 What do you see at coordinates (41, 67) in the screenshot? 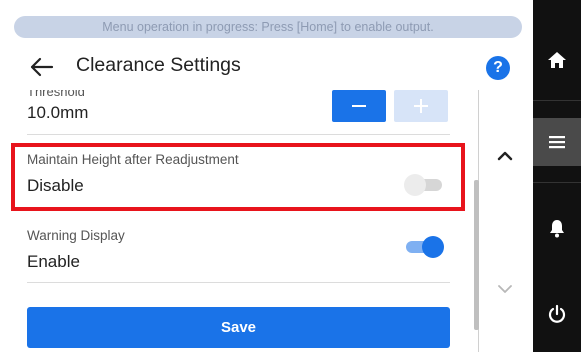
I see `back-arrow-icon` at bounding box center [41, 67].